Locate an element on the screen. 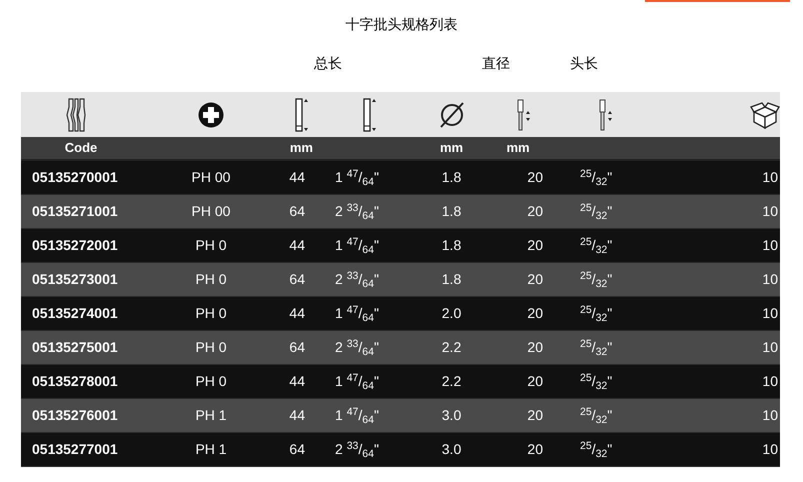 The height and width of the screenshot is (482, 803). table-cell-text: 05135271001 is located at coordinates (75, 211).